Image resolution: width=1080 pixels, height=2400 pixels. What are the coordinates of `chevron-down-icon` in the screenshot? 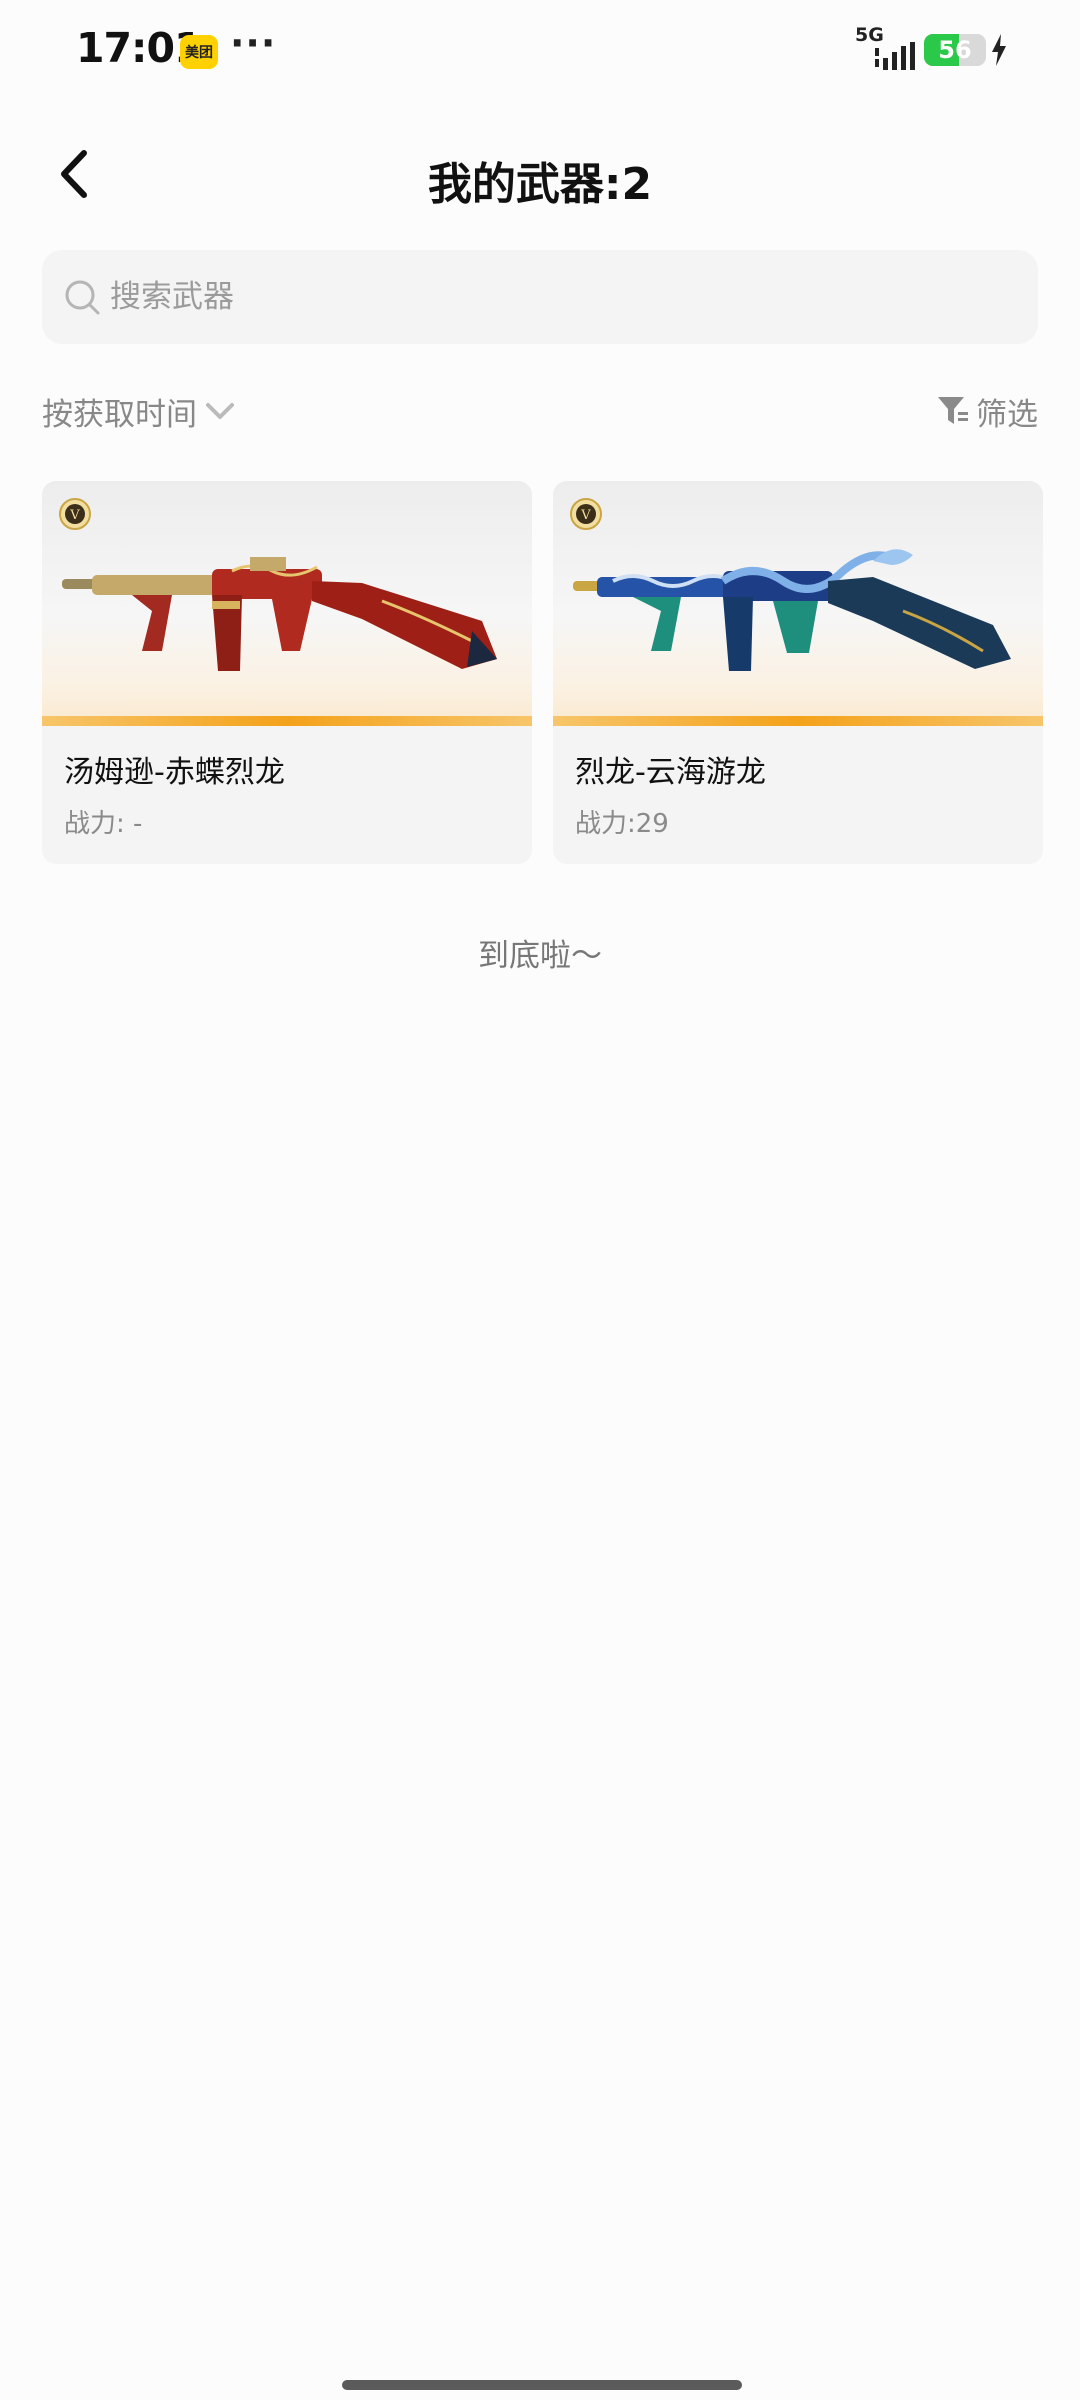 It's located at (220, 411).